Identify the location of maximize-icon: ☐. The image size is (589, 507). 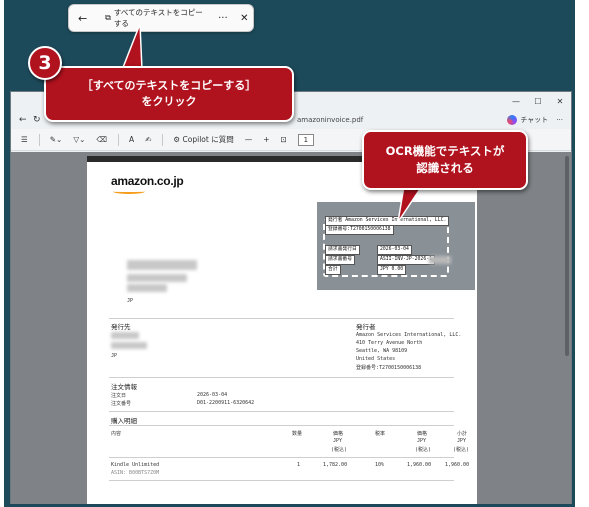
(538, 101).